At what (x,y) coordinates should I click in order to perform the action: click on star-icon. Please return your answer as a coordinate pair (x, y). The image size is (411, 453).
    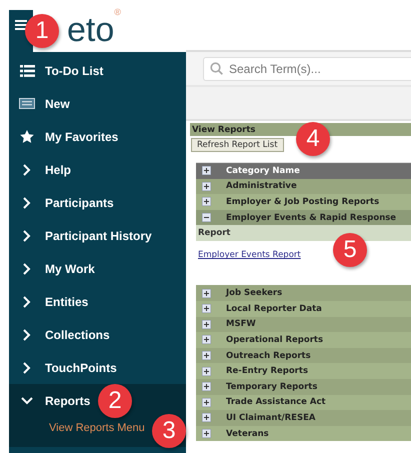
    Looking at the image, I should click on (27, 136).